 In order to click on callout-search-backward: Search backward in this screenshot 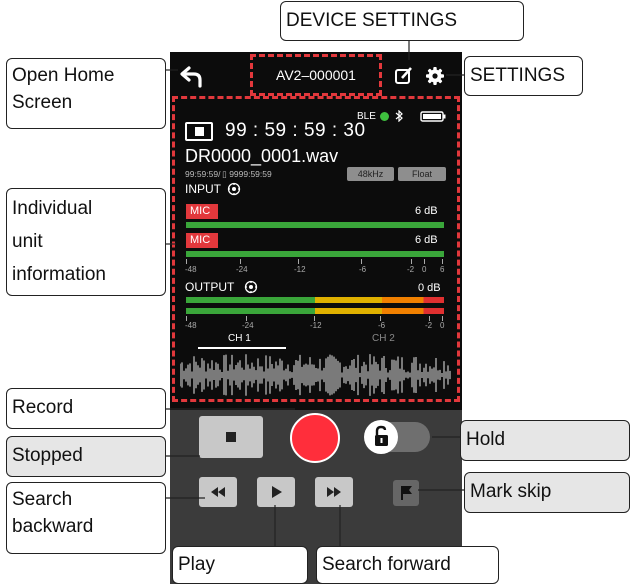, I will do `click(86, 518)`.